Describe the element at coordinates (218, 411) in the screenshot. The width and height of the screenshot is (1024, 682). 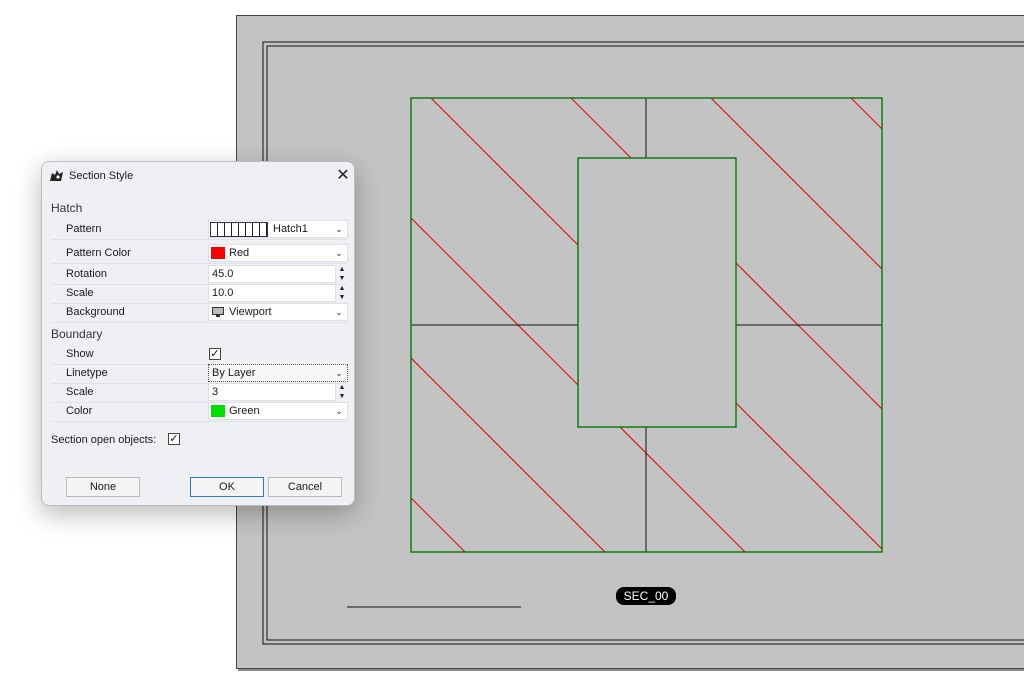
I see `green-color-swatch` at that location.